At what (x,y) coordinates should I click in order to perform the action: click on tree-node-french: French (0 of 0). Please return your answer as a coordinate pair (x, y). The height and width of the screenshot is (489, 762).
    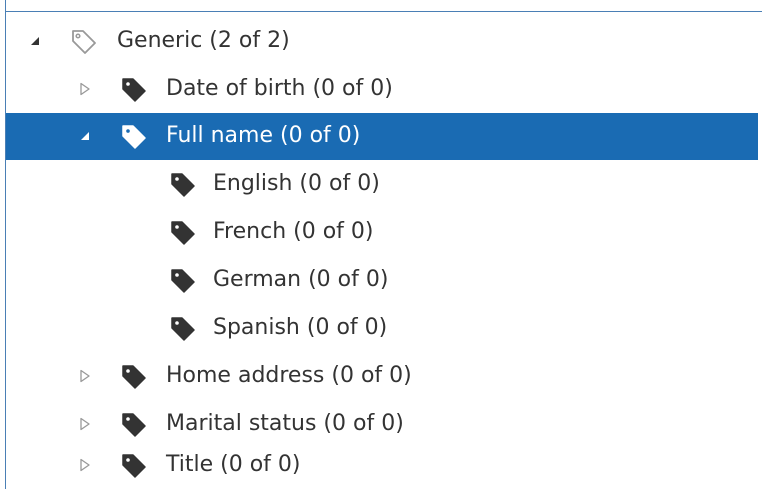
    Looking at the image, I should click on (382, 232).